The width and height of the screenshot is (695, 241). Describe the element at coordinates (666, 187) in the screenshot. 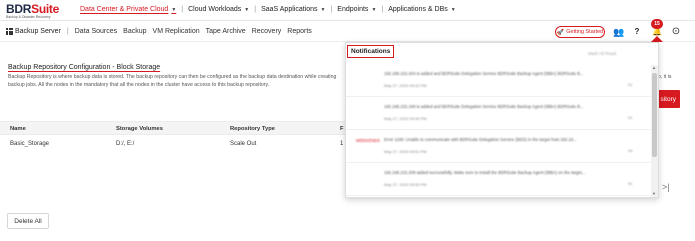

I see `pager-last-icon: >|` at that location.